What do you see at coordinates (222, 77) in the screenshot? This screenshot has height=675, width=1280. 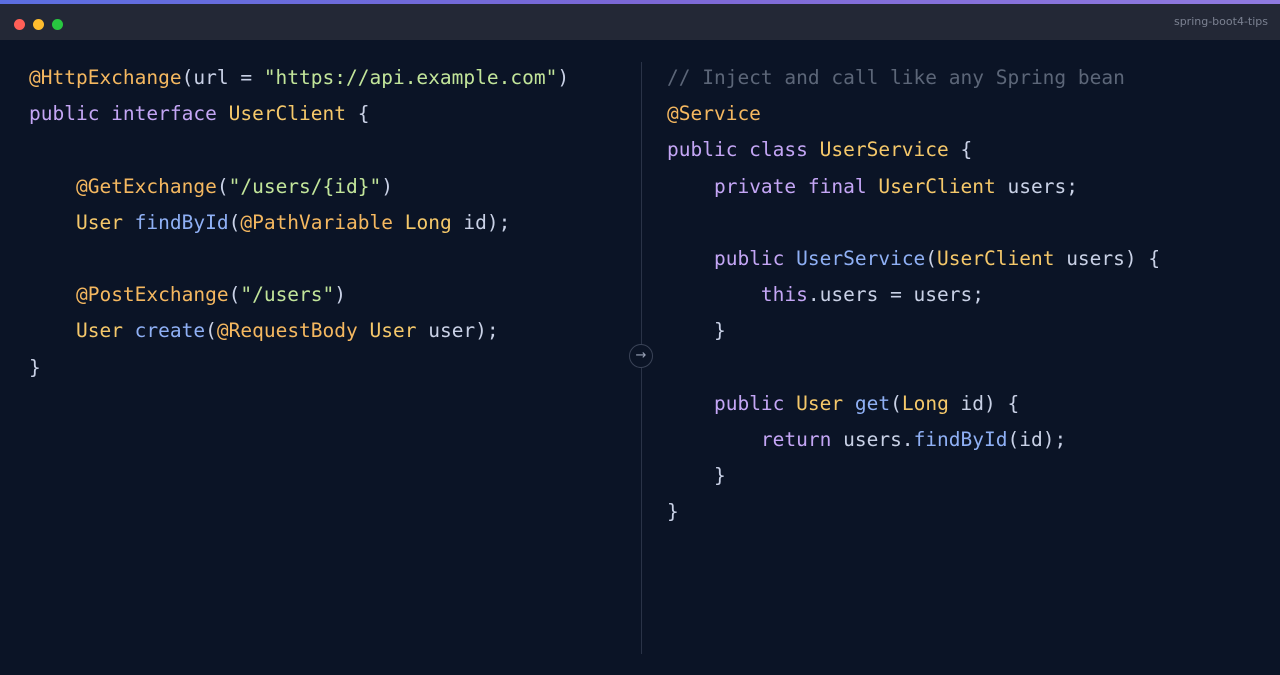 I see `code-token: (url =` at bounding box center [222, 77].